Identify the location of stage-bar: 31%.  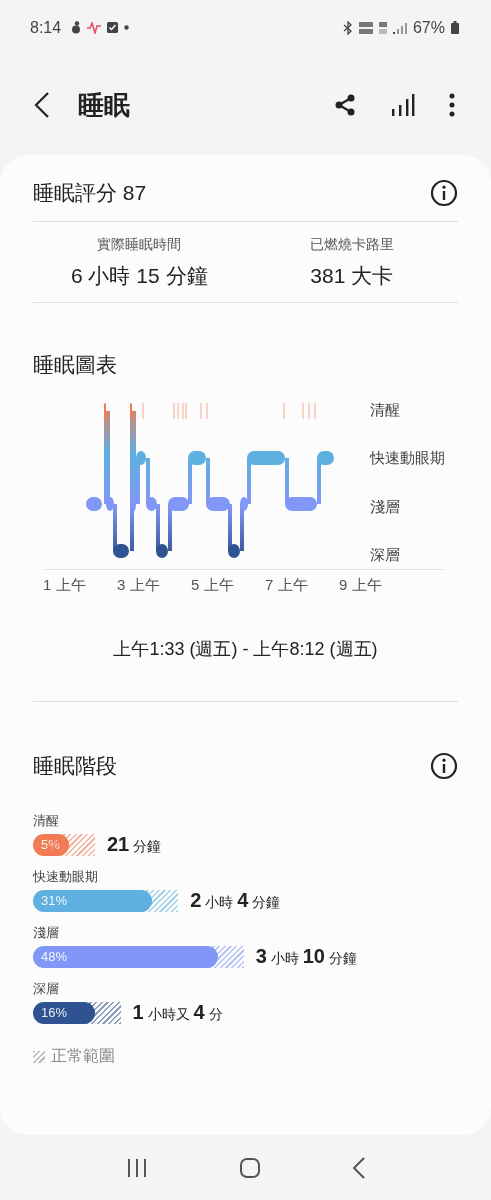
(93, 900).